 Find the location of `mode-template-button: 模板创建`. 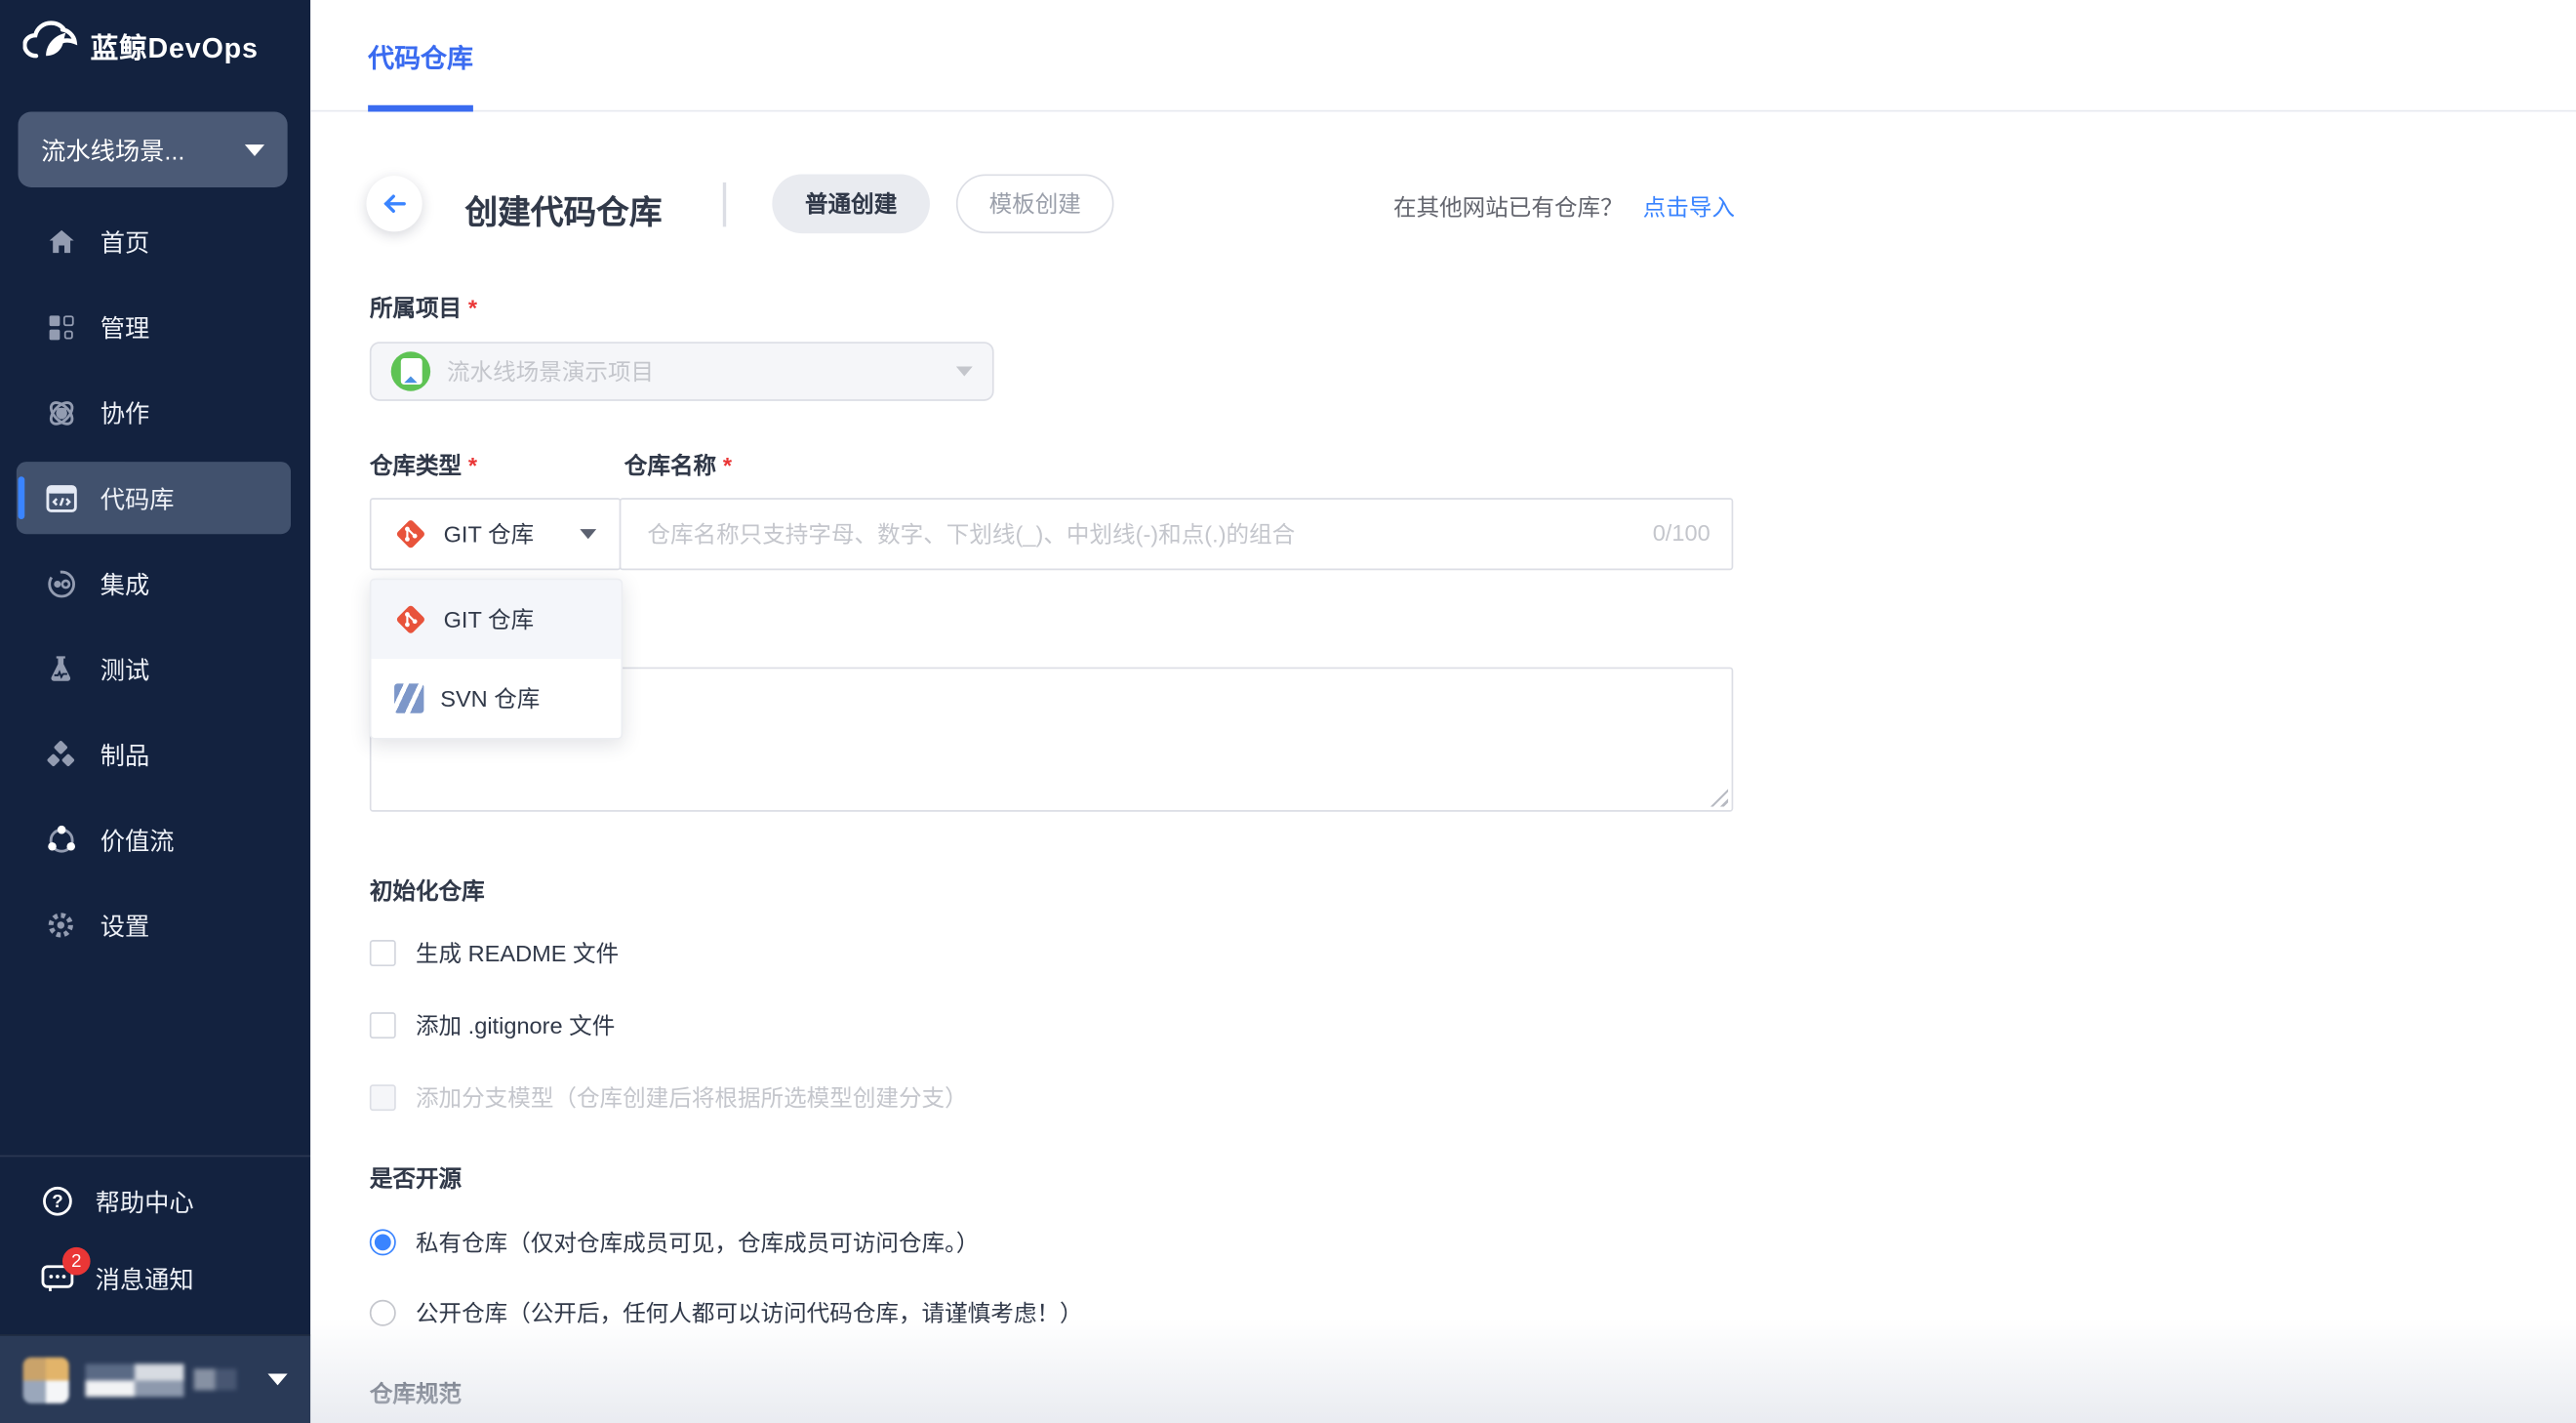

mode-template-button: 模板创建 is located at coordinates (1034, 204).